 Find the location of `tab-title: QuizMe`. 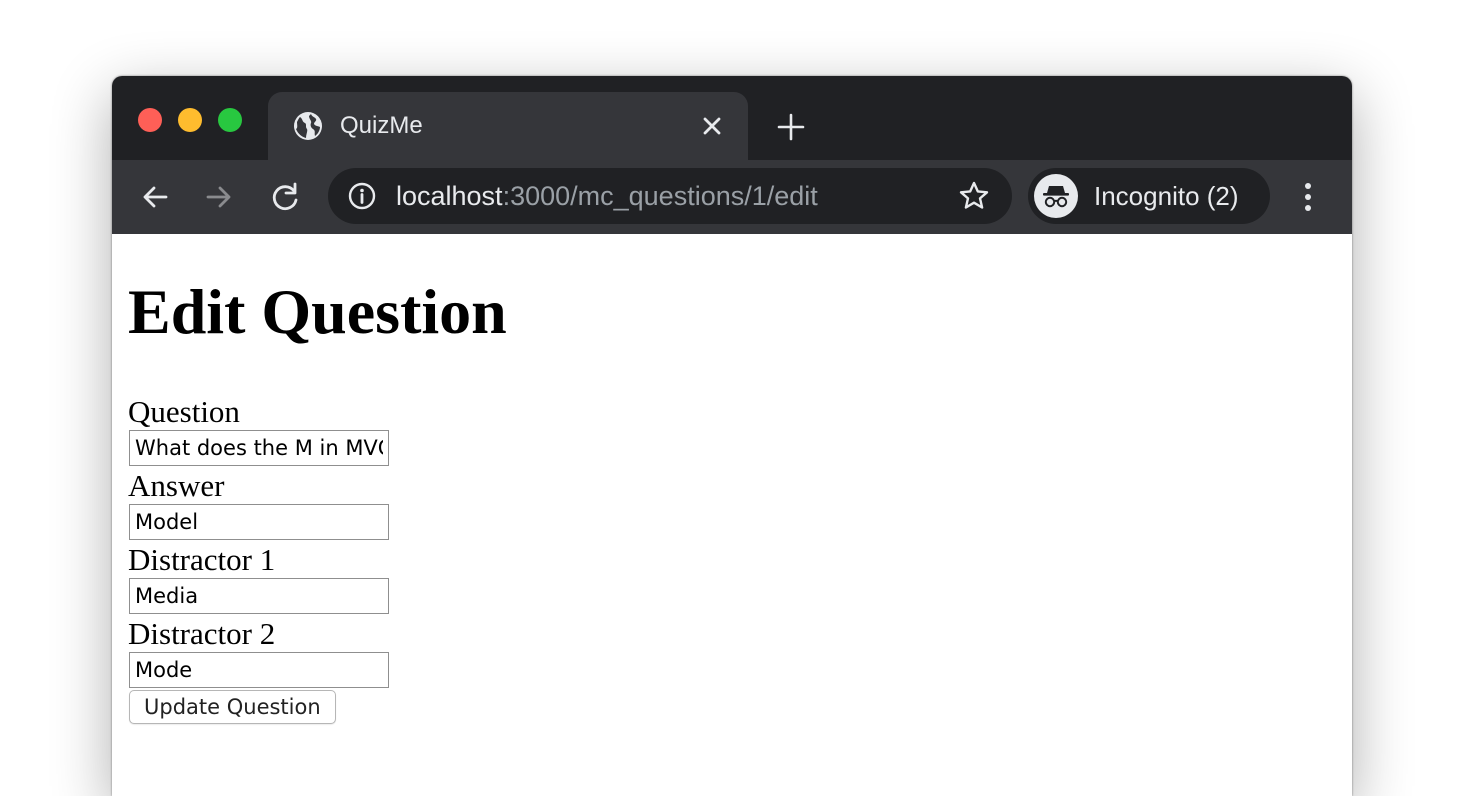

tab-title: QuizMe is located at coordinates (381, 125).